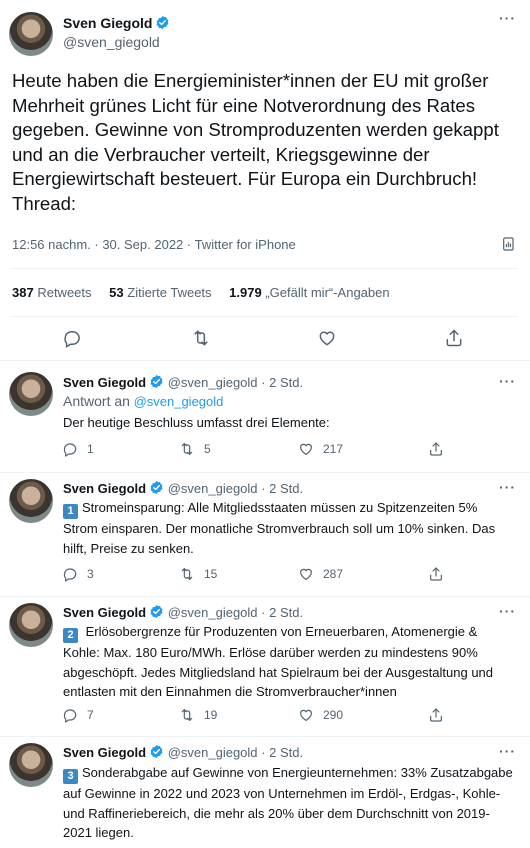 This screenshot has width=530, height=848. I want to click on reply-action: 7, so click(78, 715).